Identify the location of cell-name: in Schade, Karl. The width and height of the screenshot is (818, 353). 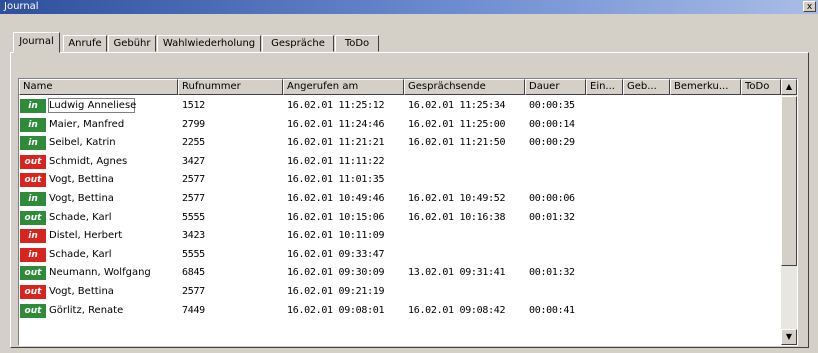
(98, 255).